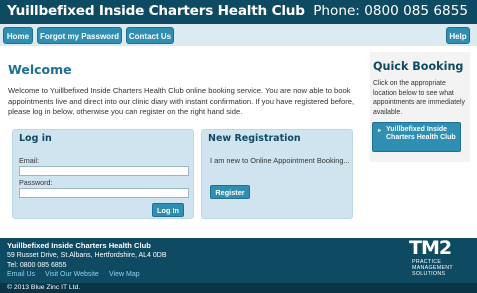 This screenshot has height=293, width=477. Describe the element at coordinates (104, 193) in the screenshot. I see `password-field` at that location.